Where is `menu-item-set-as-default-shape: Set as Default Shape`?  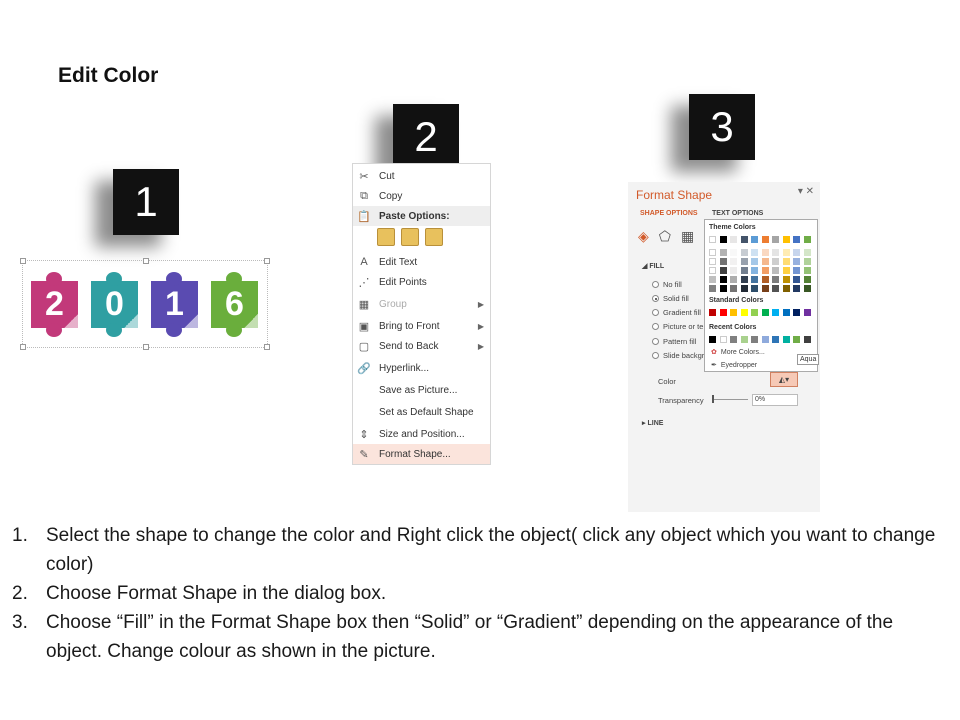 menu-item-set-as-default-shape: Set as Default Shape is located at coordinates (421, 412).